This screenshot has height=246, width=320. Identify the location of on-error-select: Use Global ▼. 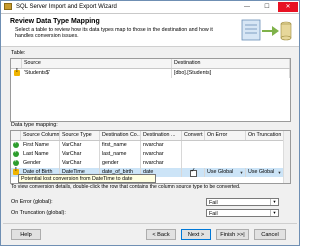
(225, 172).